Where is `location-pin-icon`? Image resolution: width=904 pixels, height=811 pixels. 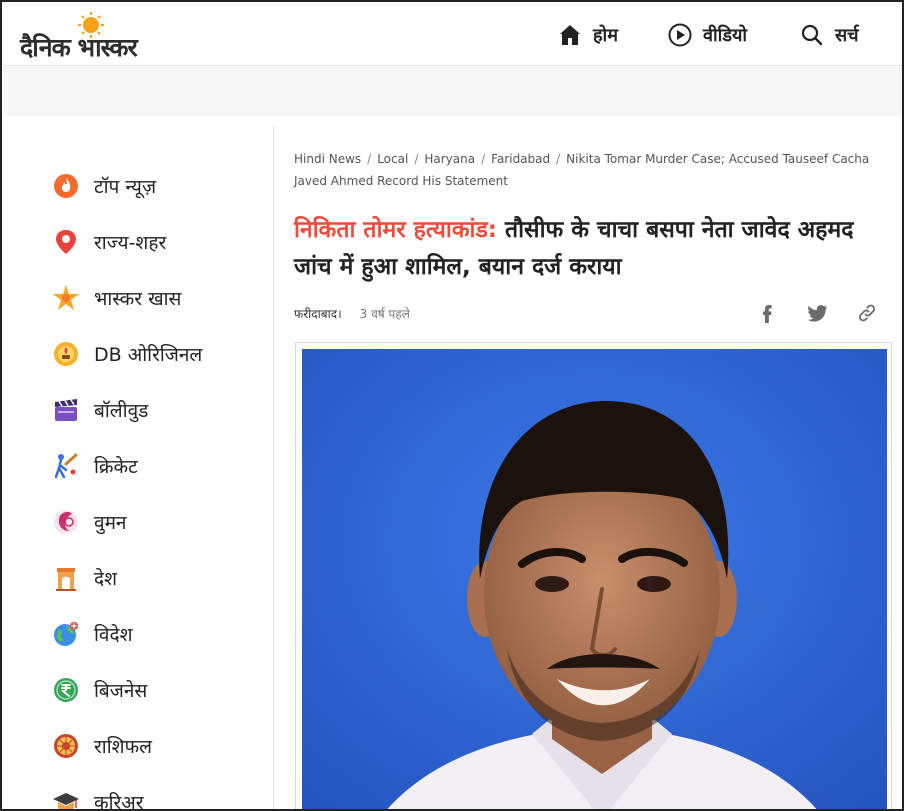
location-pin-icon is located at coordinates (66, 242).